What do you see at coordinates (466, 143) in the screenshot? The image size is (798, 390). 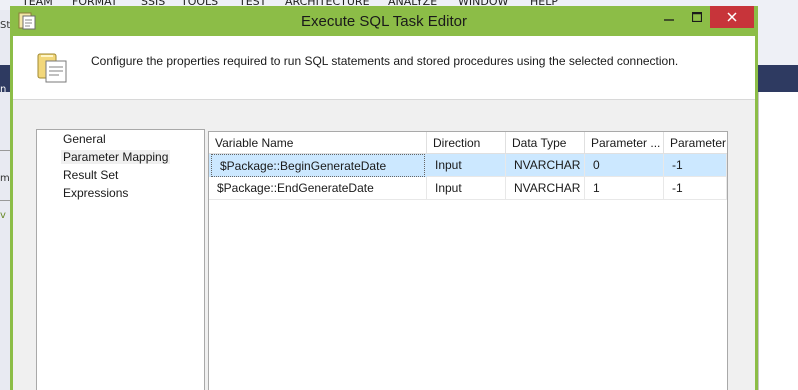 I see `column-header-direction: Direction` at bounding box center [466, 143].